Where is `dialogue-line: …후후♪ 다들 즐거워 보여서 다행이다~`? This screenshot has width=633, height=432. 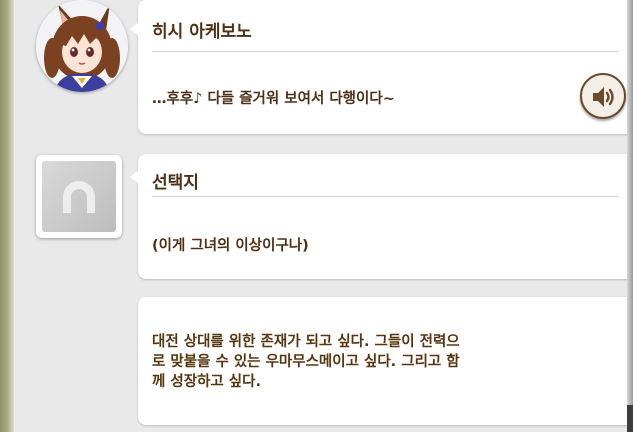
dialogue-line: …후후♪ 다들 즐거워 보여서 다행이다~ is located at coordinates (273, 99).